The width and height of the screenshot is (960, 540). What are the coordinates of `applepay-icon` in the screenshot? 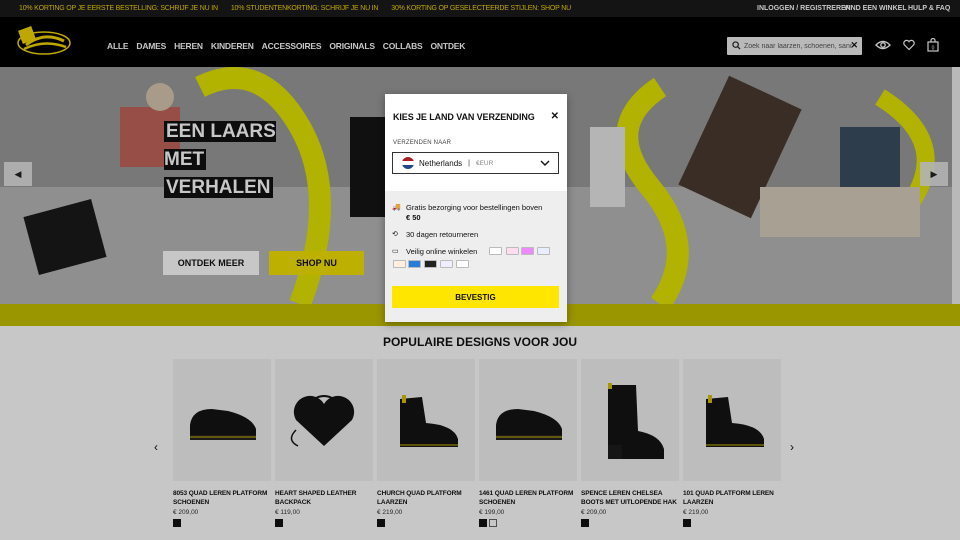 It's located at (495, 251).